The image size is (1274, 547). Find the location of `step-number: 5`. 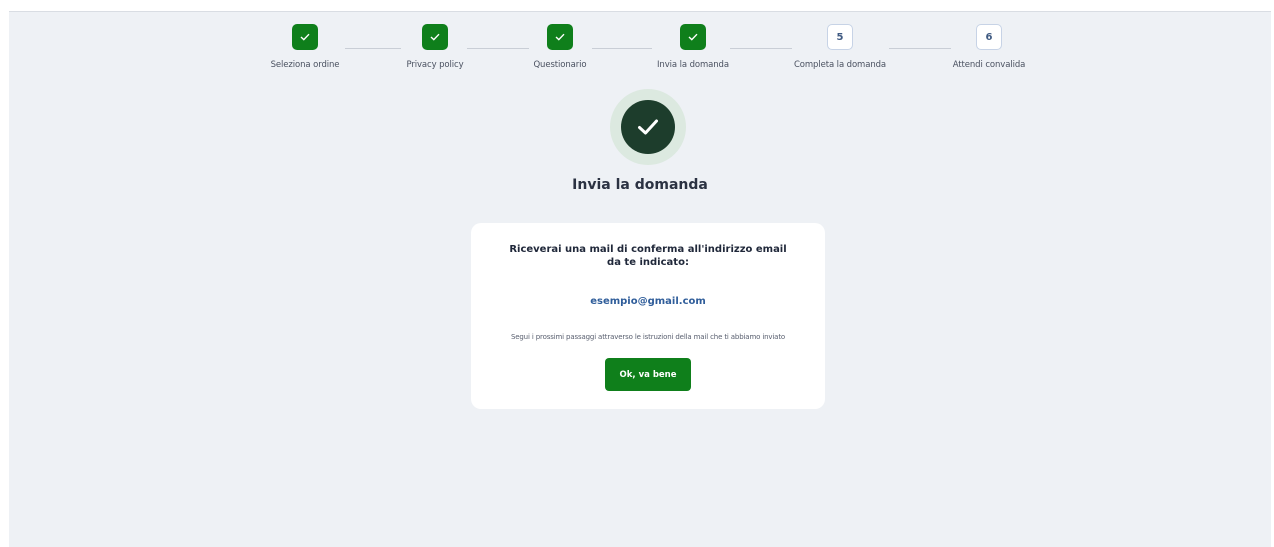

step-number: 5 is located at coordinates (840, 37).